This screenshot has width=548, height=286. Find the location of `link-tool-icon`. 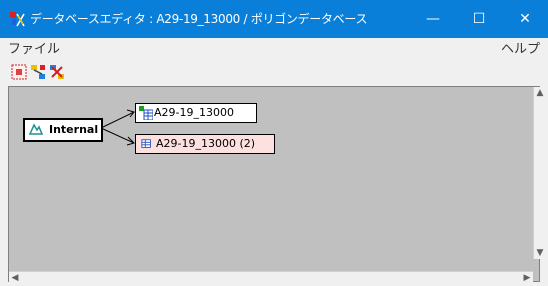

link-tool-icon is located at coordinates (38, 72).